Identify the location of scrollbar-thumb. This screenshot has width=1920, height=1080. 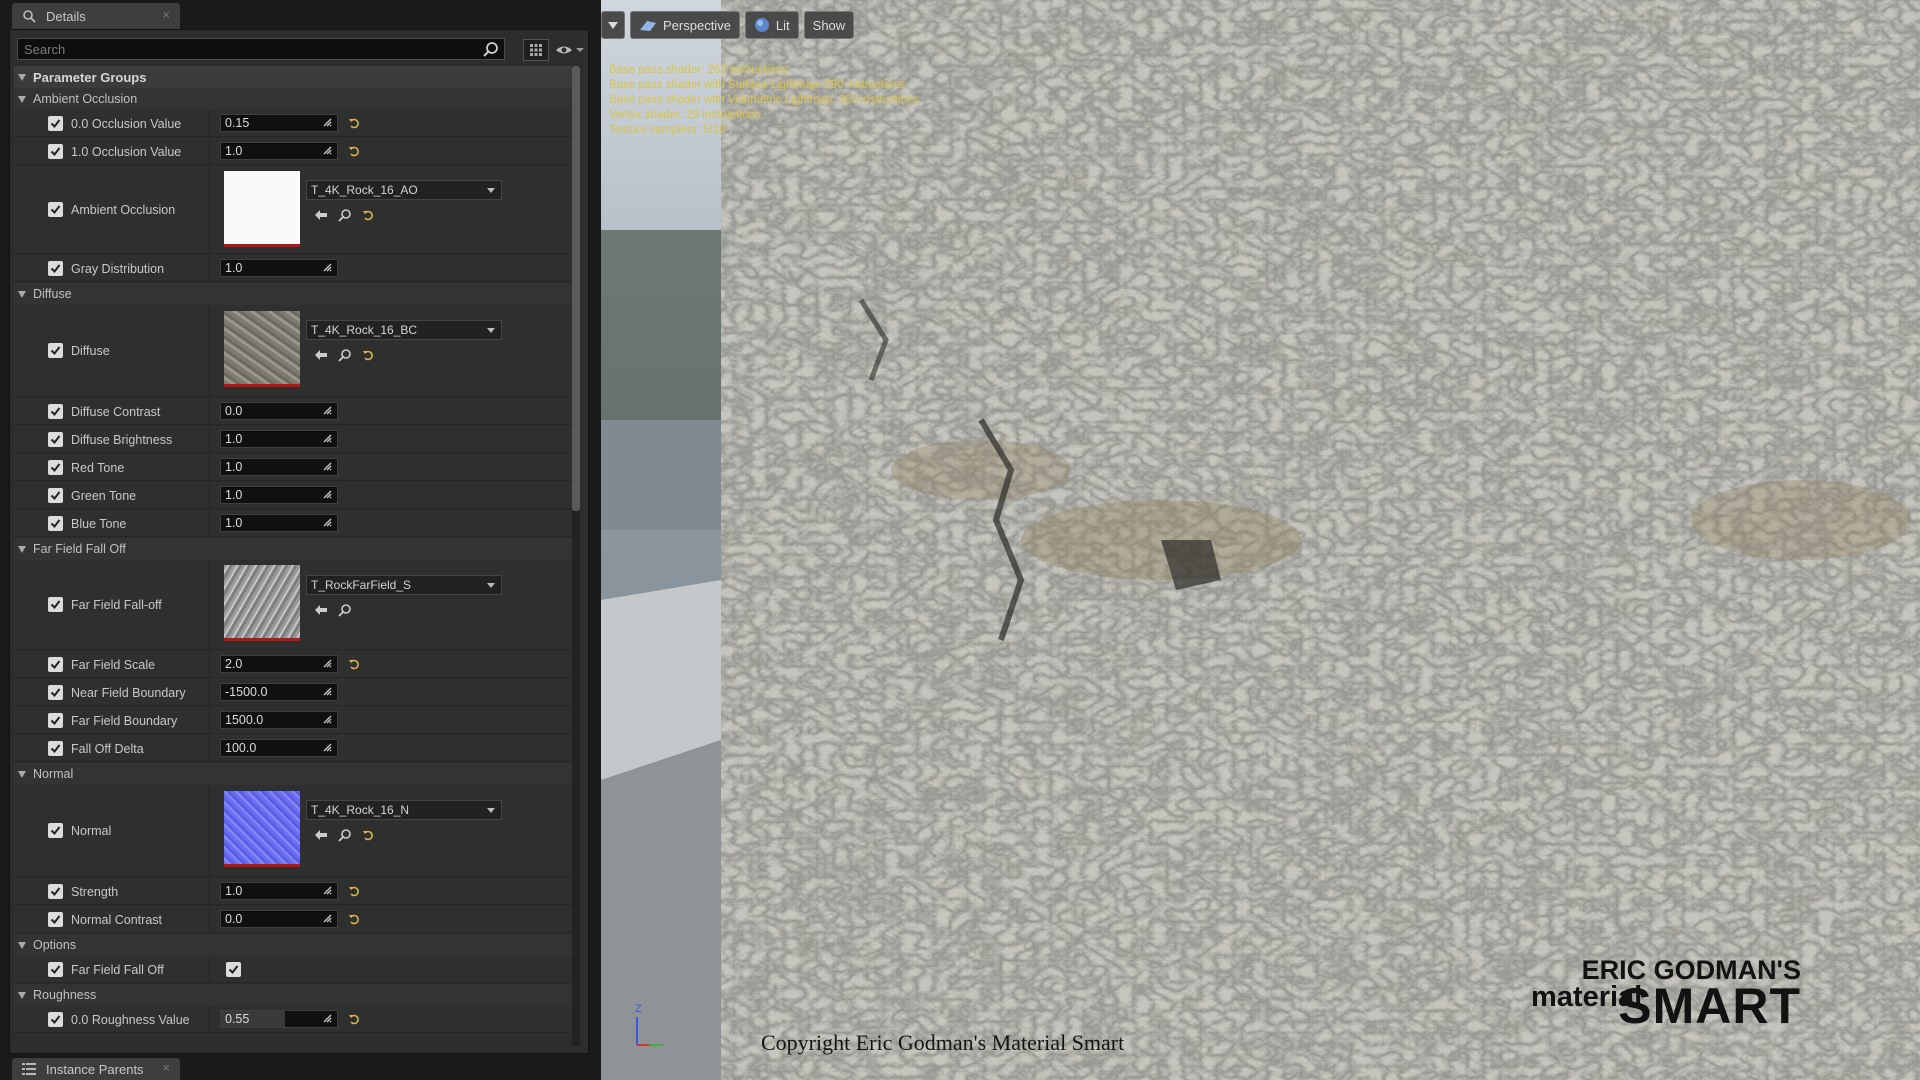
(576, 288).